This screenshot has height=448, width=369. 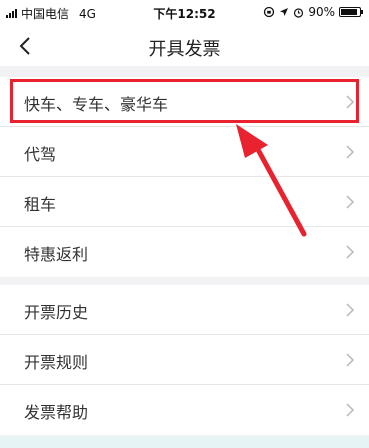 I want to click on menu-item-label: 开票历史, so click(x=56, y=312).